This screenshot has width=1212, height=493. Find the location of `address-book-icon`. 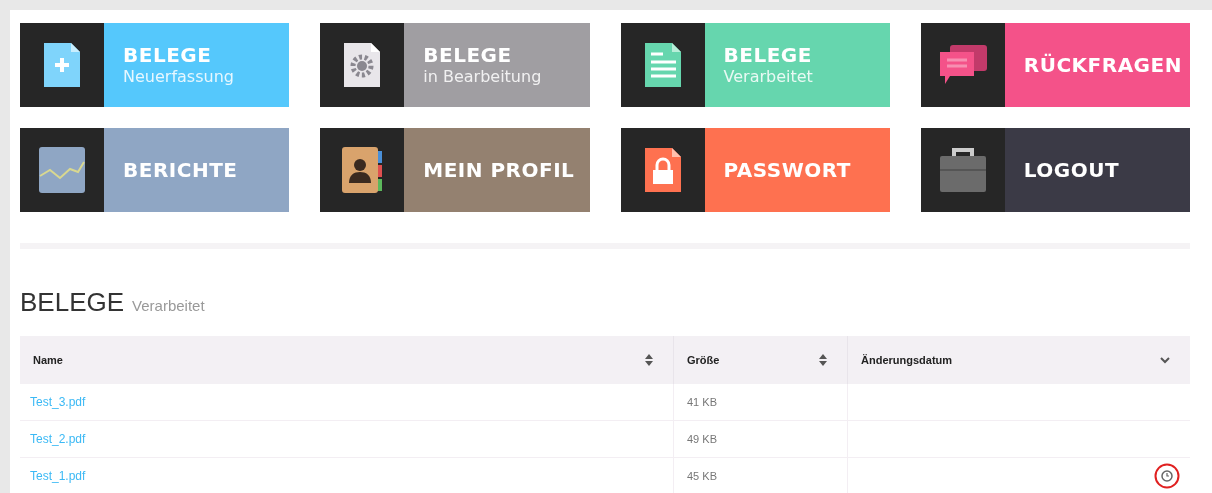

address-book-icon is located at coordinates (362, 170).